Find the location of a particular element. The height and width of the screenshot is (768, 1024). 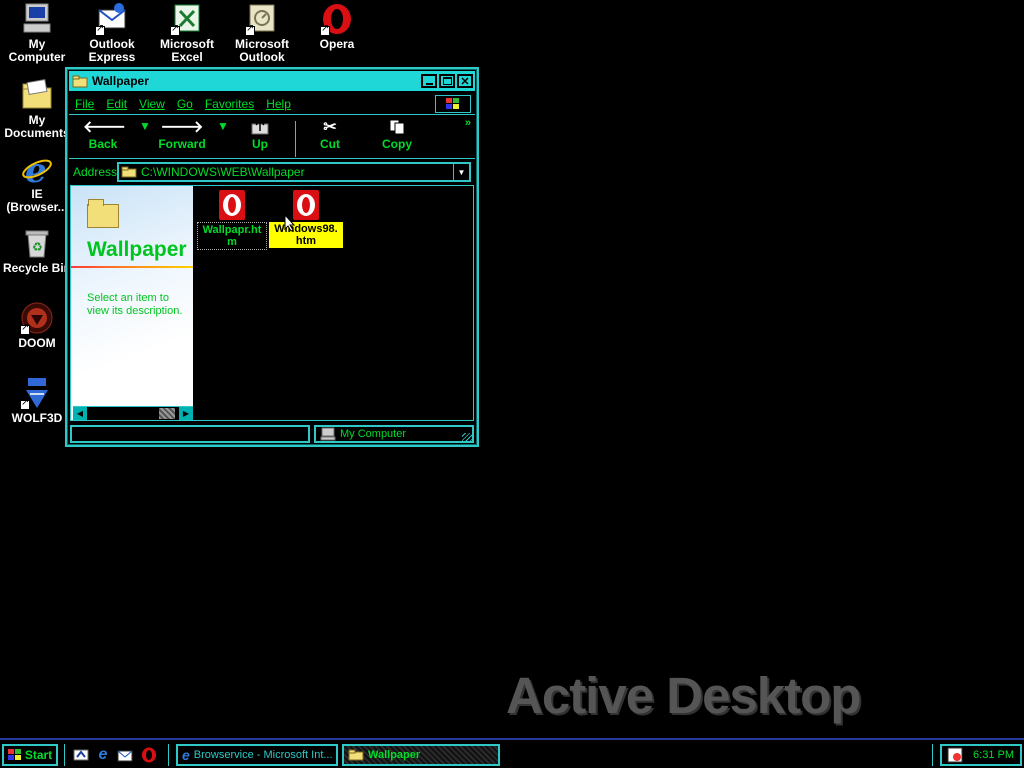

desktop-icon-outlook: Microsoft Outlook is located at coordinates (262, 33).